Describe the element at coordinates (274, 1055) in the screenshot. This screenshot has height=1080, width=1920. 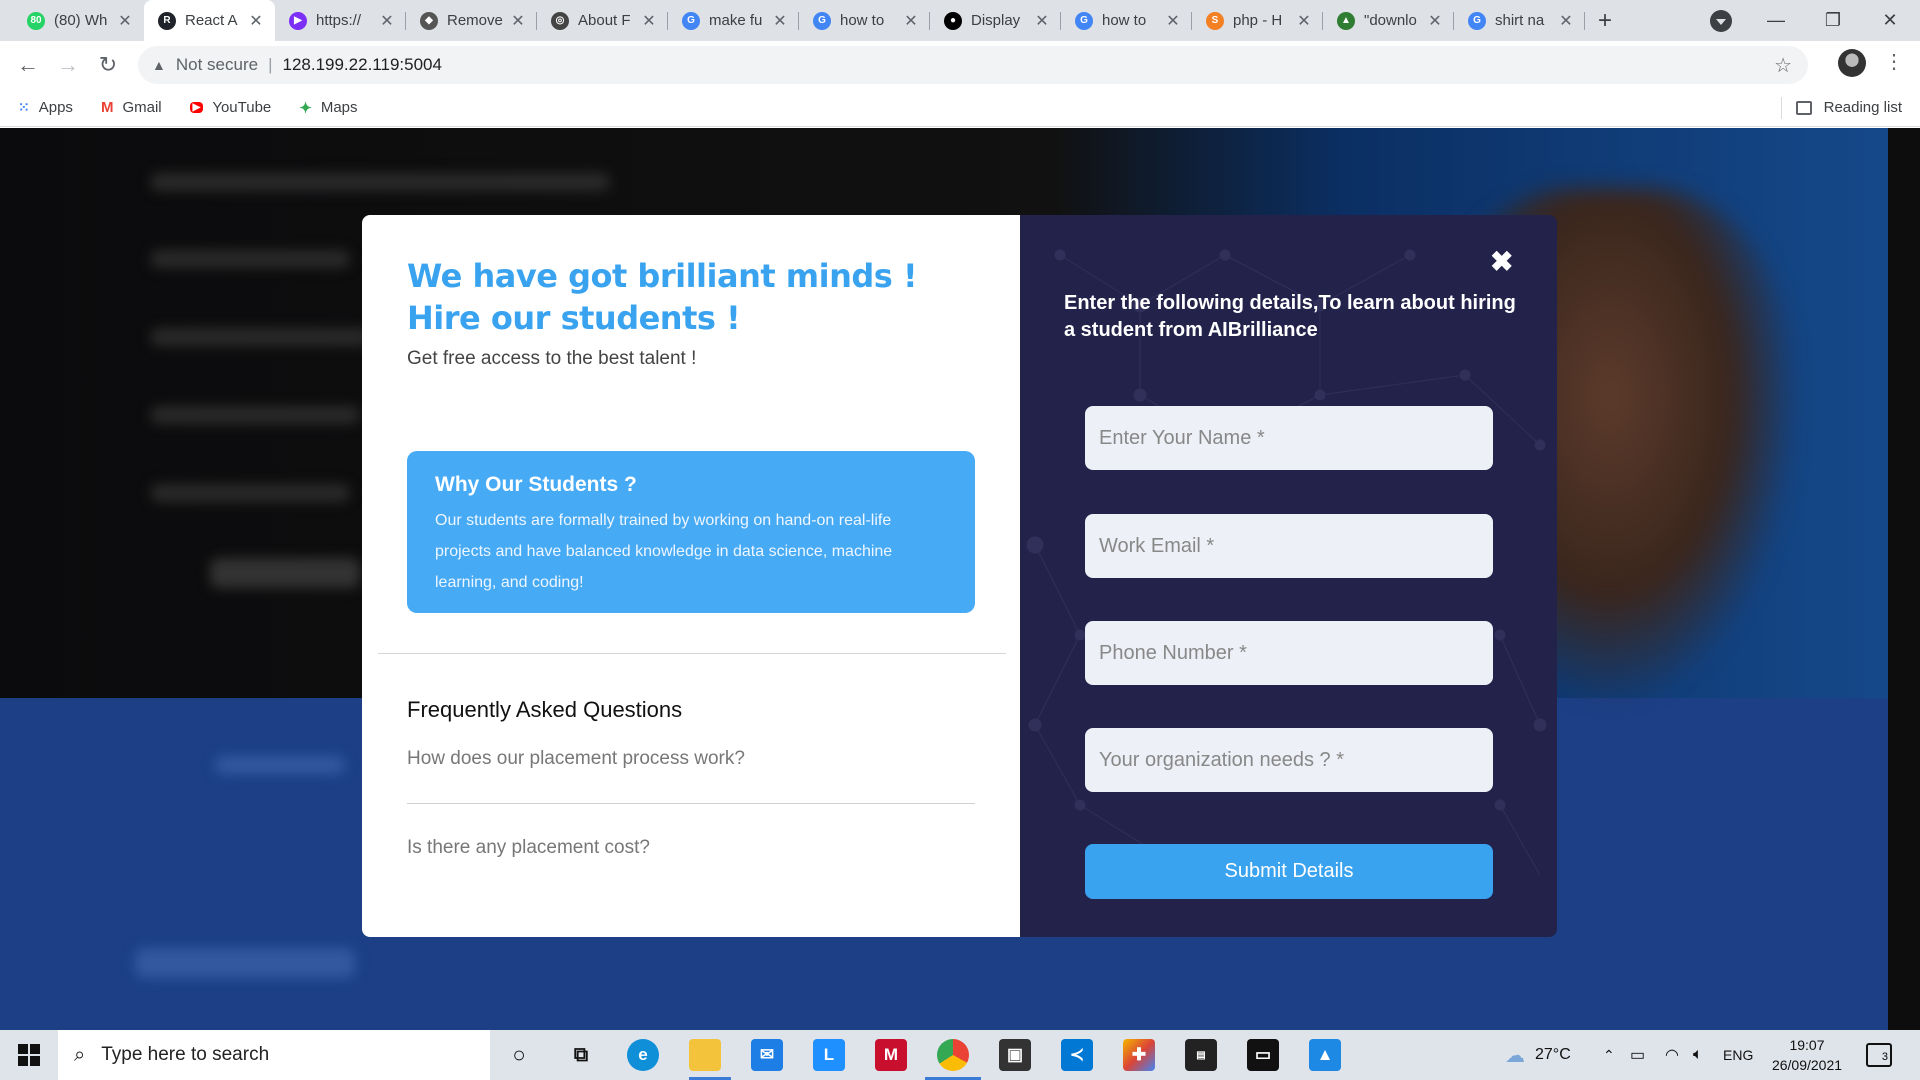
I see `taskbar-search-box: ⌕ Type here to search` at that location.